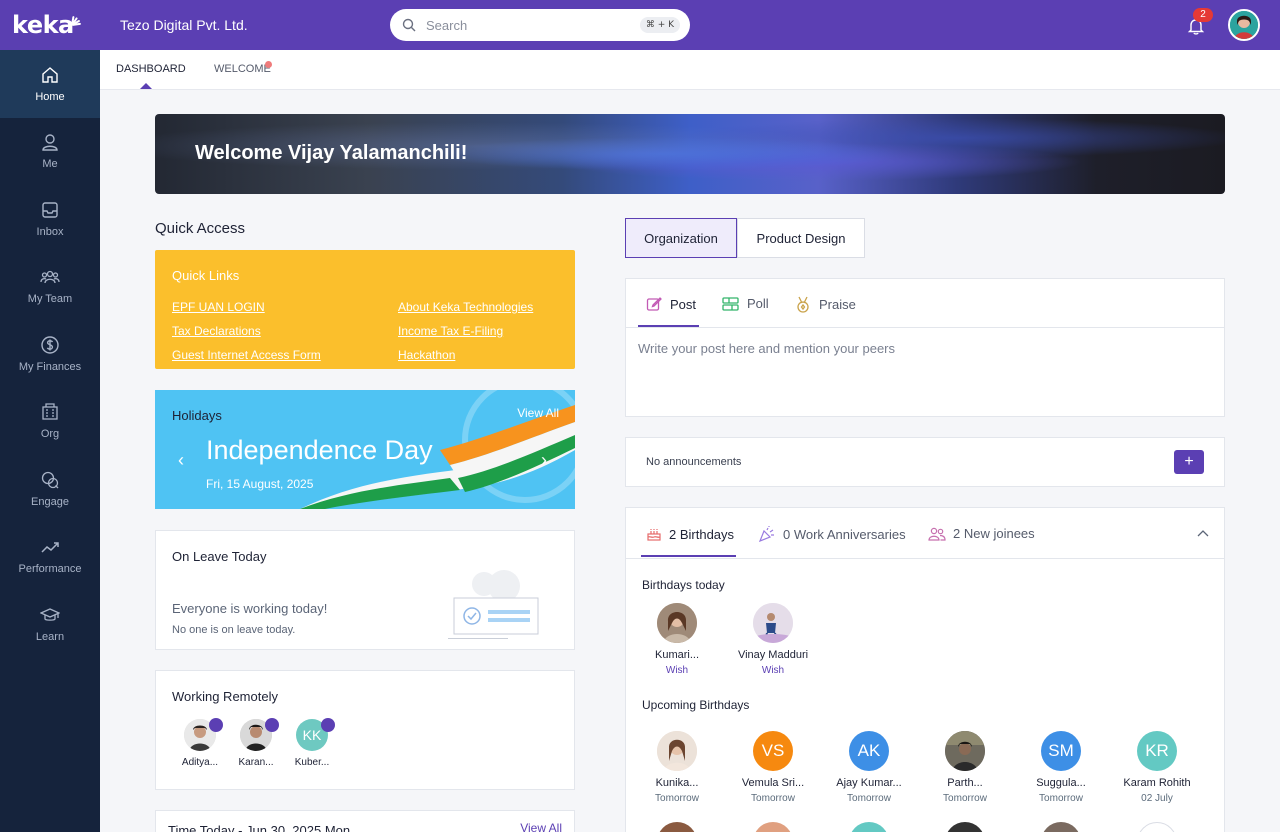 This screenshot has height=832, width=1280. Describe the element at coordinates (50, 624) in the screenshot. I see `sidebar-item-learn: Learn` at that location.